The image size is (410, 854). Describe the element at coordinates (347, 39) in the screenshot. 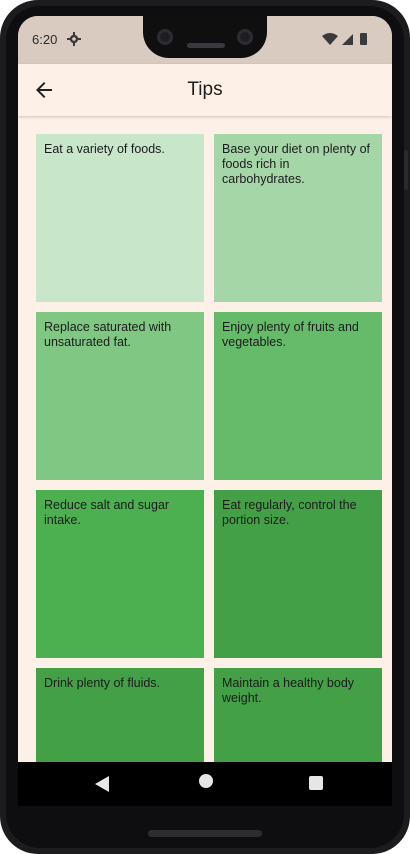

I see `signal-icon` at that location.